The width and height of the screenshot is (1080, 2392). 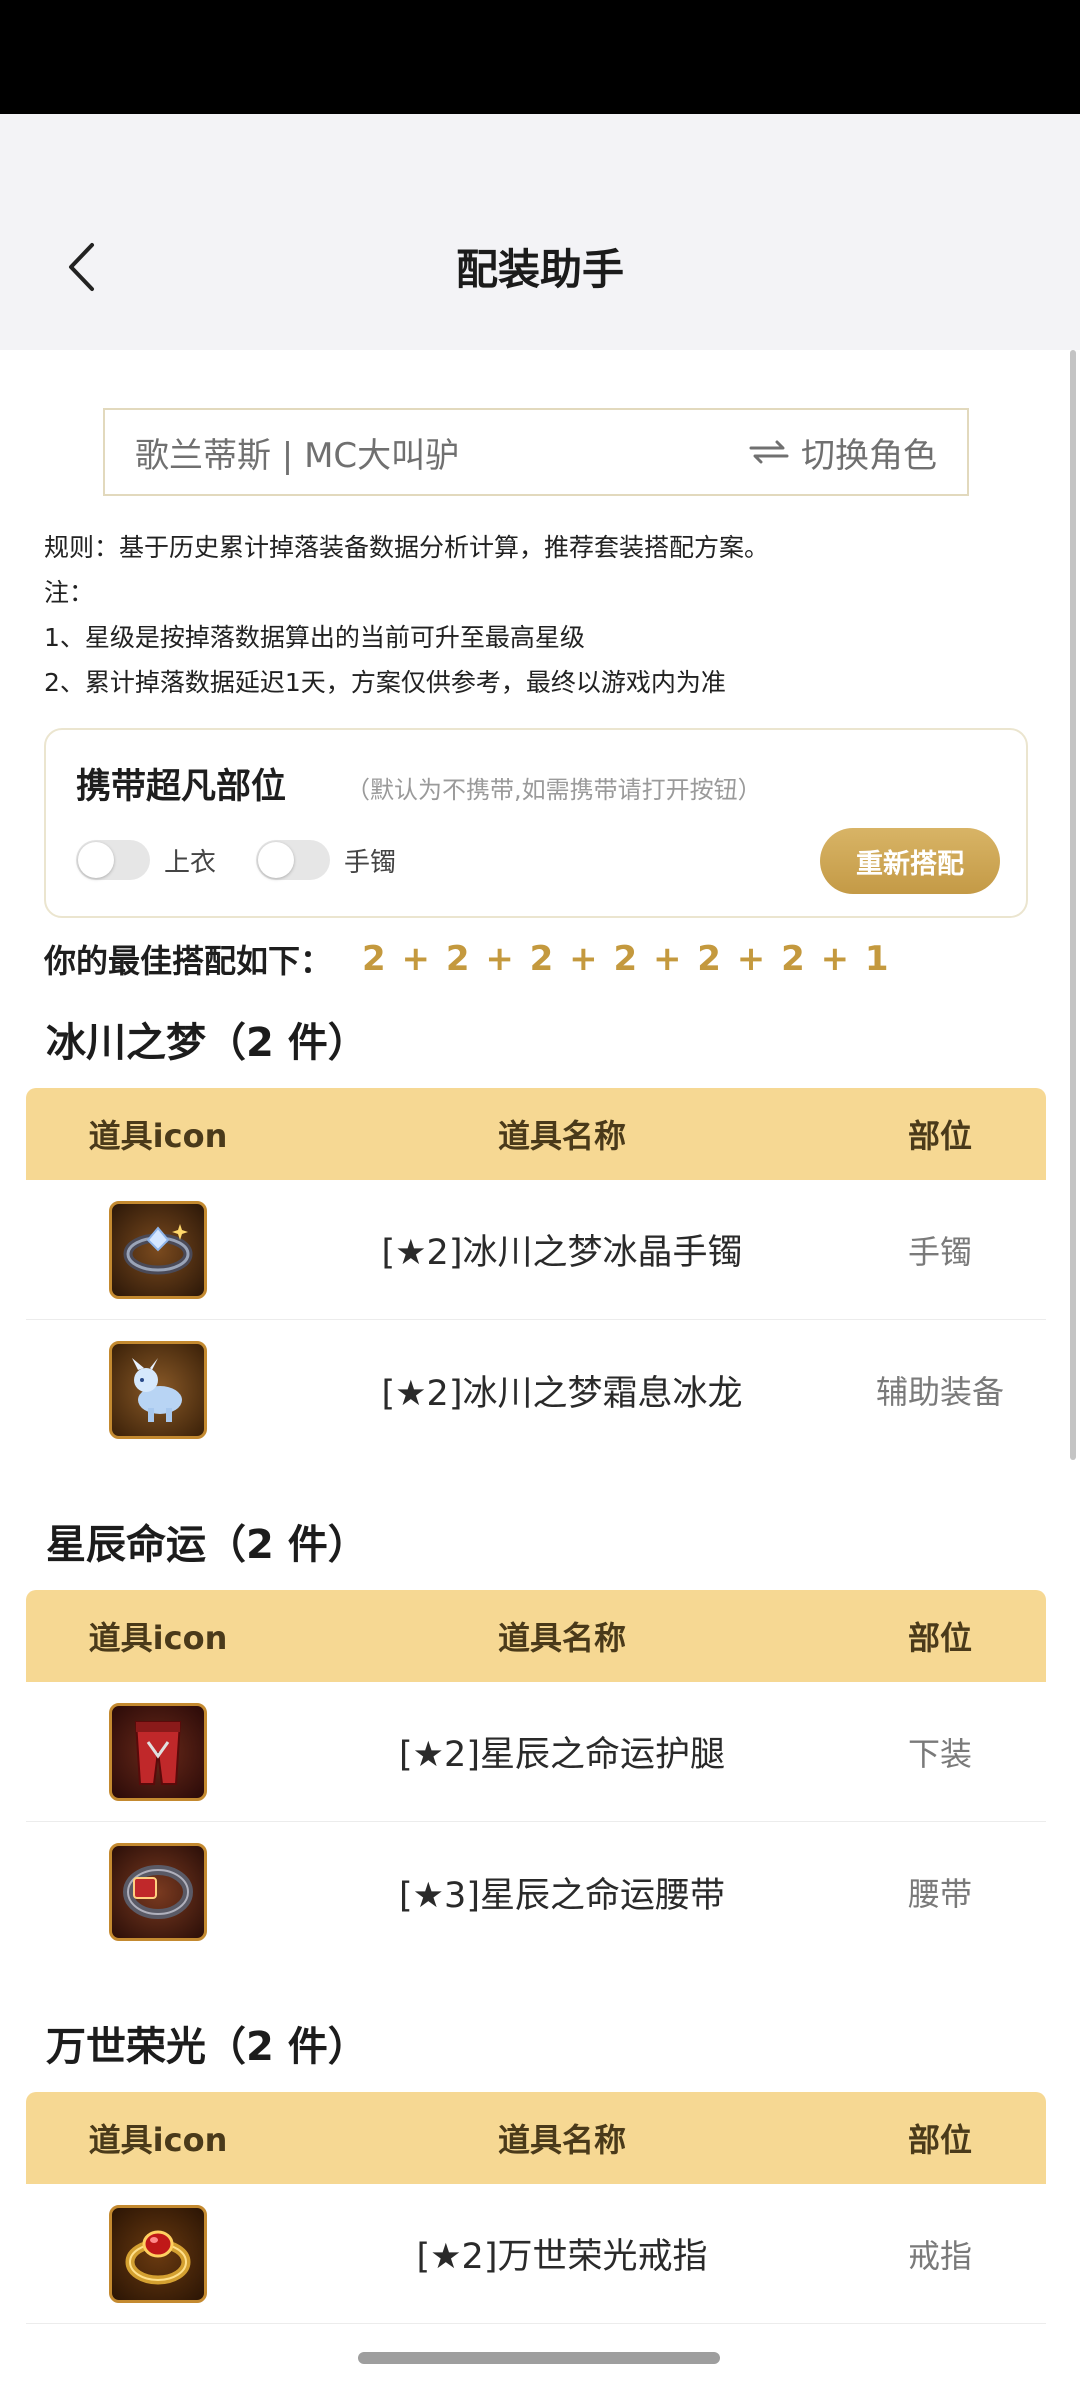 I want to click on rematch-button: 重新搭配, so click(x=910, y=861).